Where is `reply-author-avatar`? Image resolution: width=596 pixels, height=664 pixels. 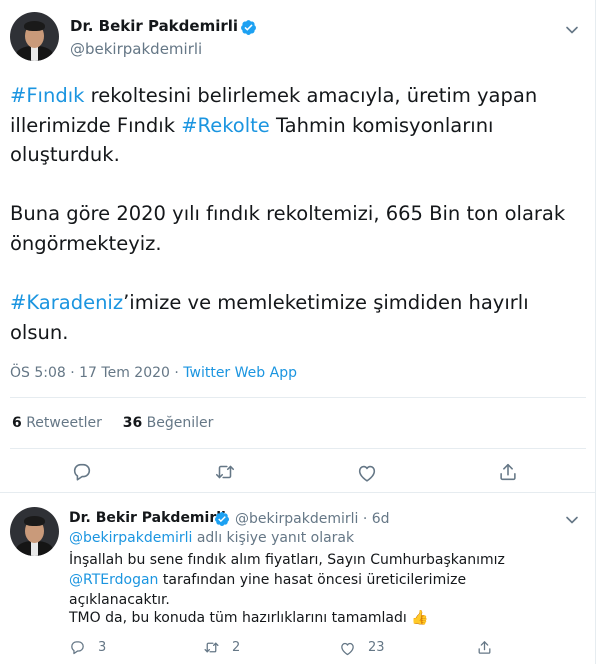
reply-author-avatar is located at coordinates (34, 531).